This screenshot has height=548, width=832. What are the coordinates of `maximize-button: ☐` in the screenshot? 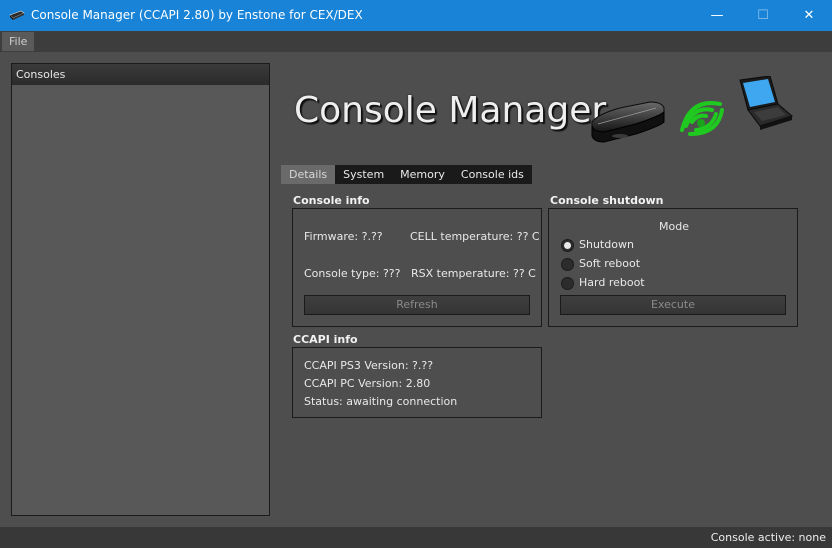 It's located at (763, 15).